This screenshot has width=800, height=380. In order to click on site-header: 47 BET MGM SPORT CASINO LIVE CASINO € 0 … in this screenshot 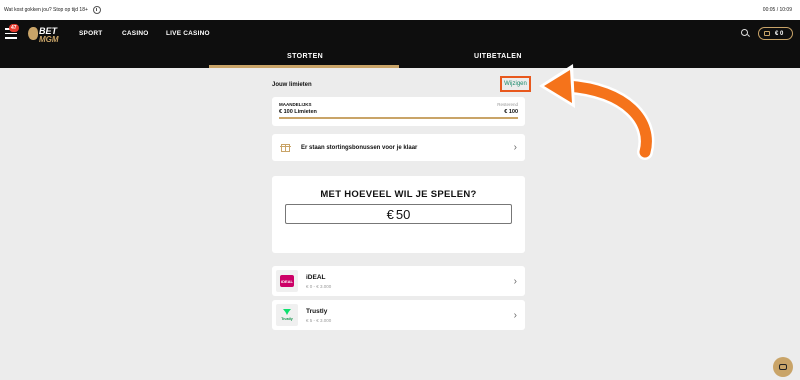, I will do `click(400, 44)`.